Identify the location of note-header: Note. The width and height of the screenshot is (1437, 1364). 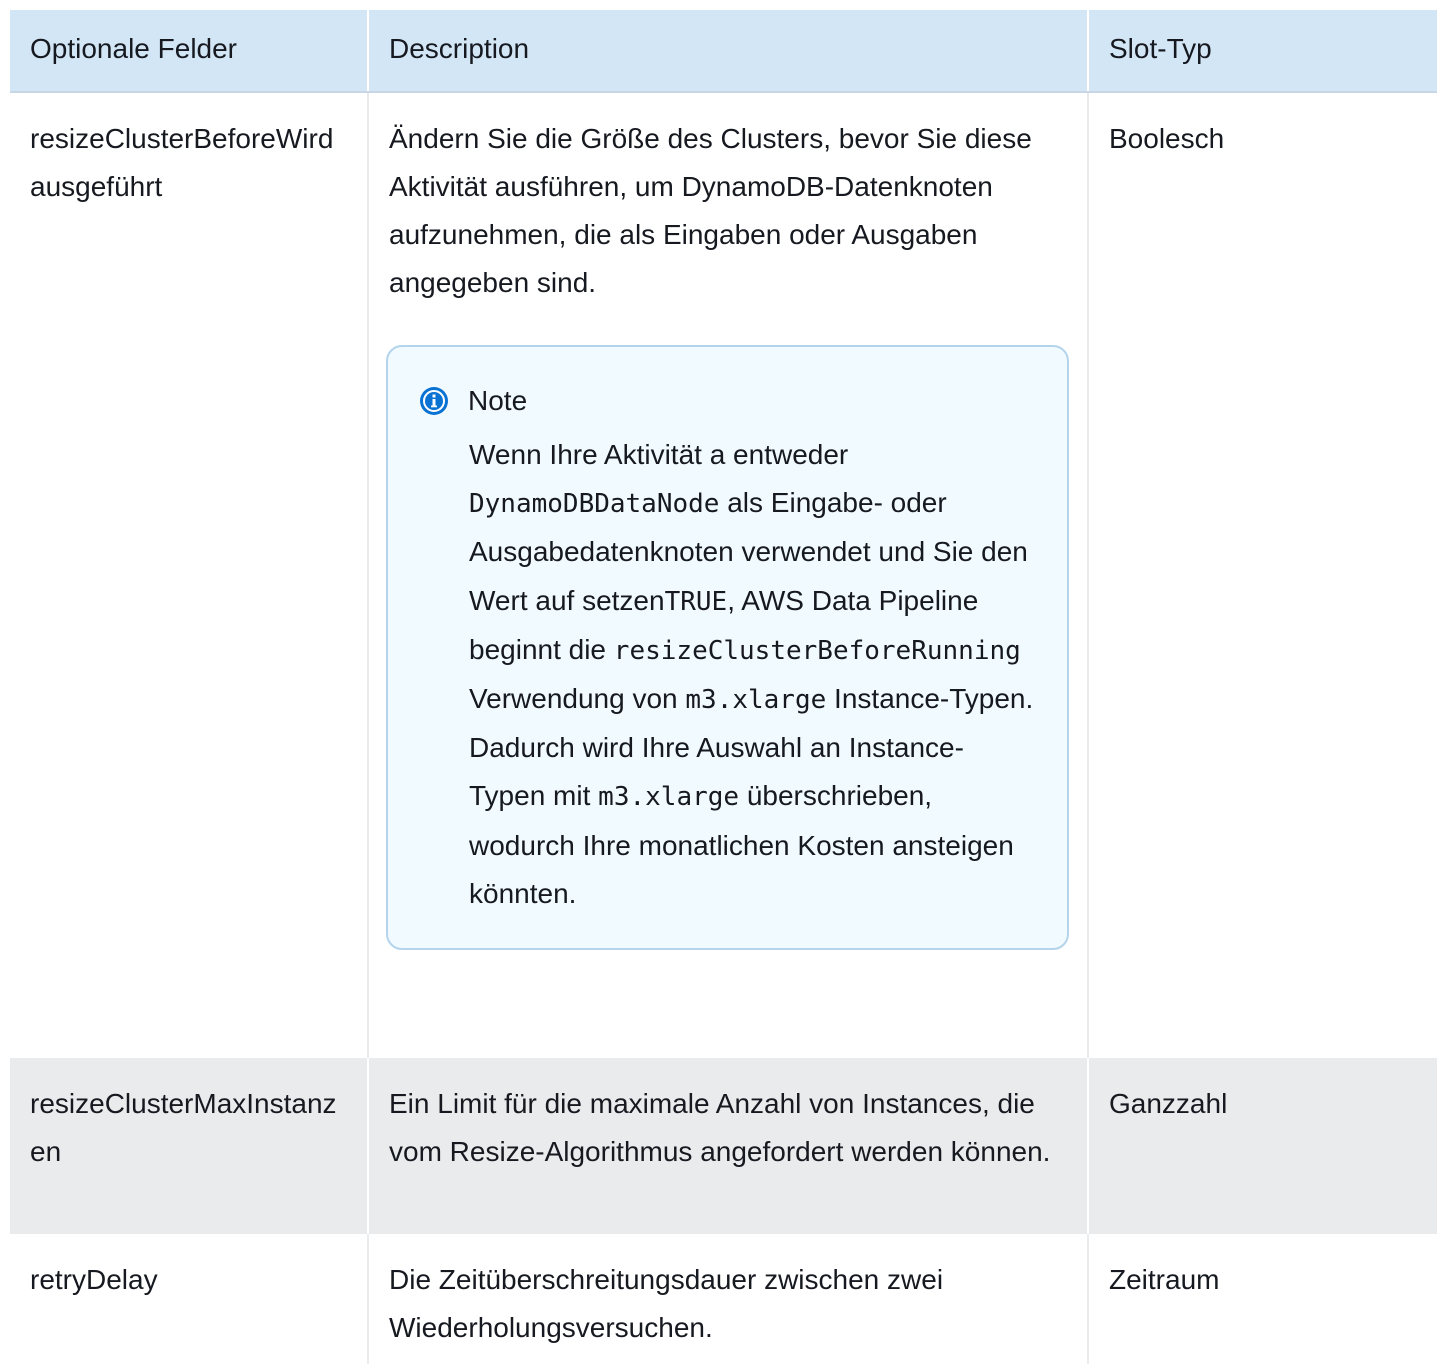
(728, 401).